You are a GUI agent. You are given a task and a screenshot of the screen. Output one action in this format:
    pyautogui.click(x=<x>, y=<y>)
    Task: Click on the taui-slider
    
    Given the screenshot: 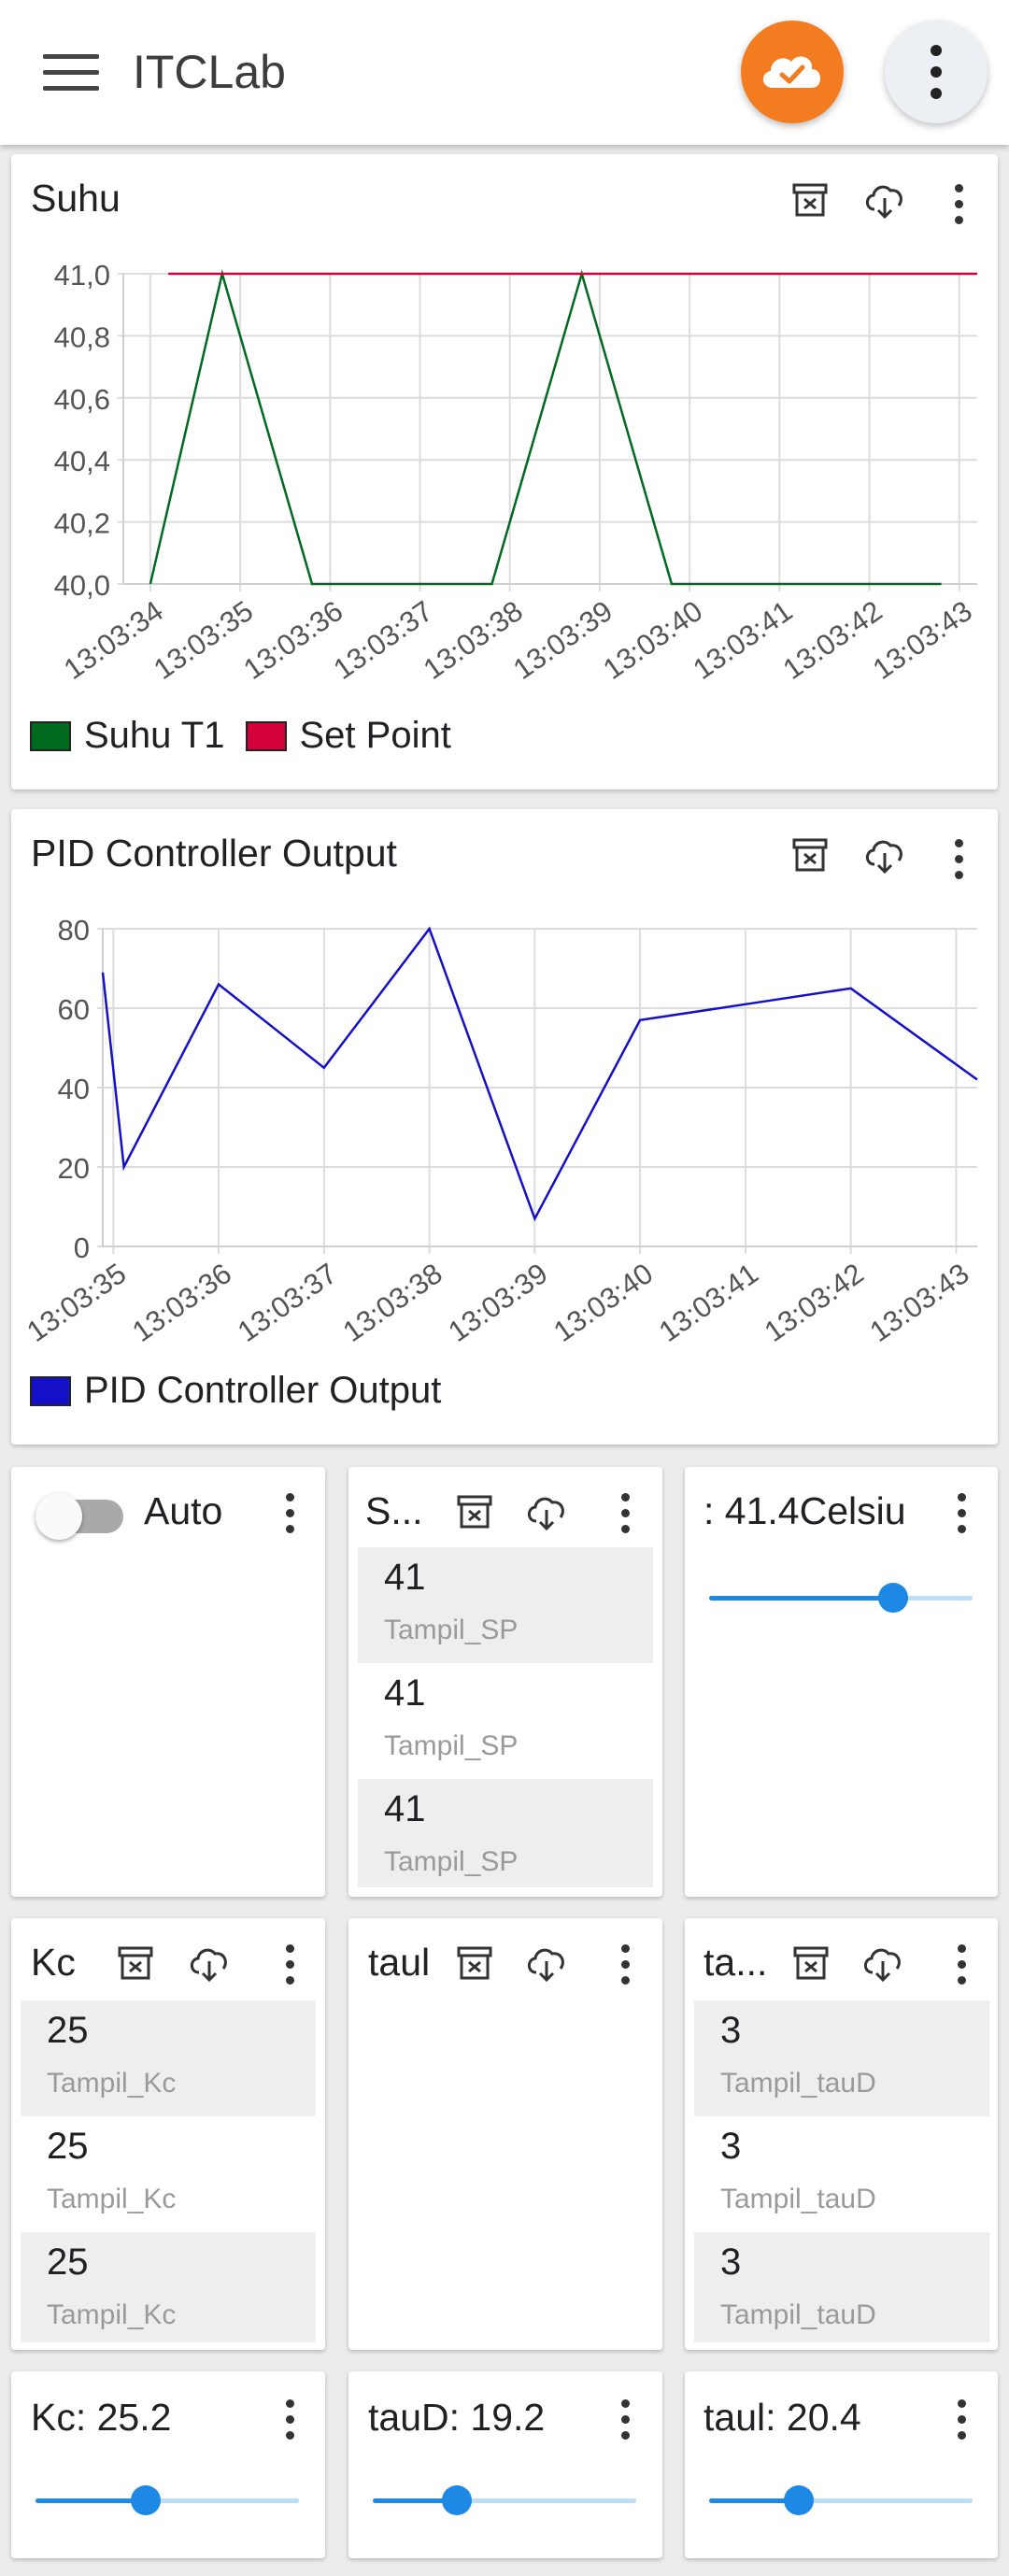 What is the action you would take?
    pyautogui.click(x=841, y=2500)
    